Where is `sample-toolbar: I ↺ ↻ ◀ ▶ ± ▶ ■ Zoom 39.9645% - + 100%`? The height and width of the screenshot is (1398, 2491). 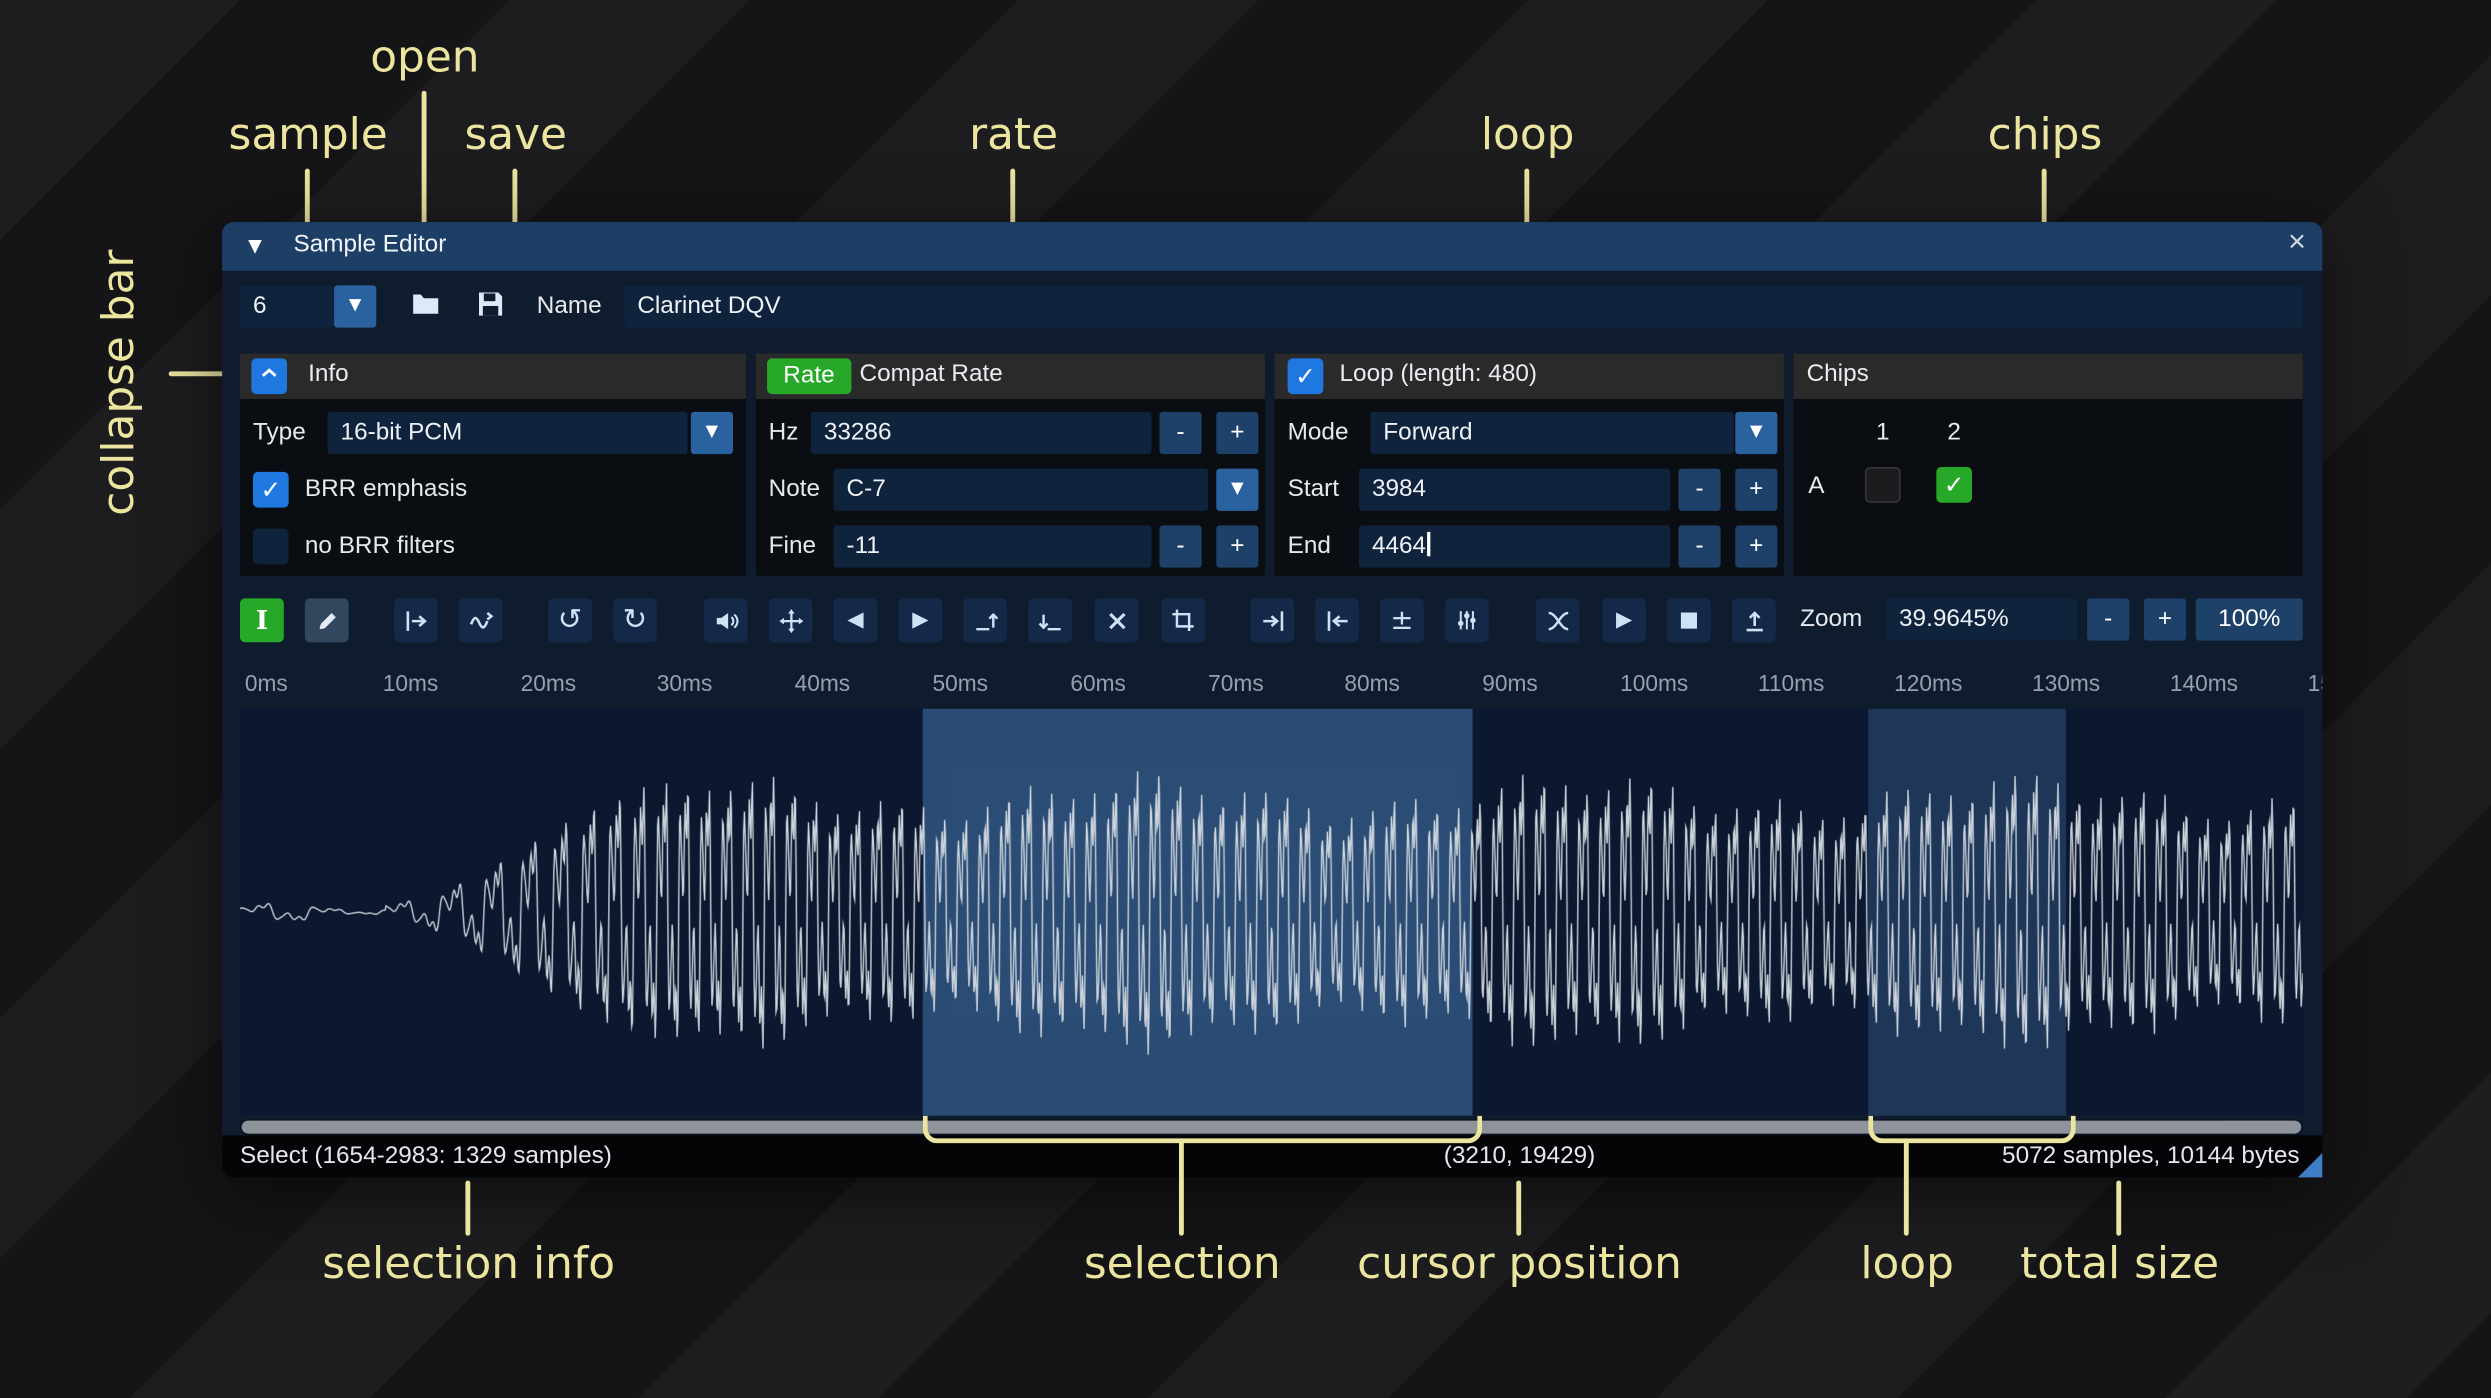 sample-toolbar: I ↺ ↻ ◀ ▶ ± ▶ ■ Zoom 39.9645% - + 100% is located at coordinates (1272, 621).